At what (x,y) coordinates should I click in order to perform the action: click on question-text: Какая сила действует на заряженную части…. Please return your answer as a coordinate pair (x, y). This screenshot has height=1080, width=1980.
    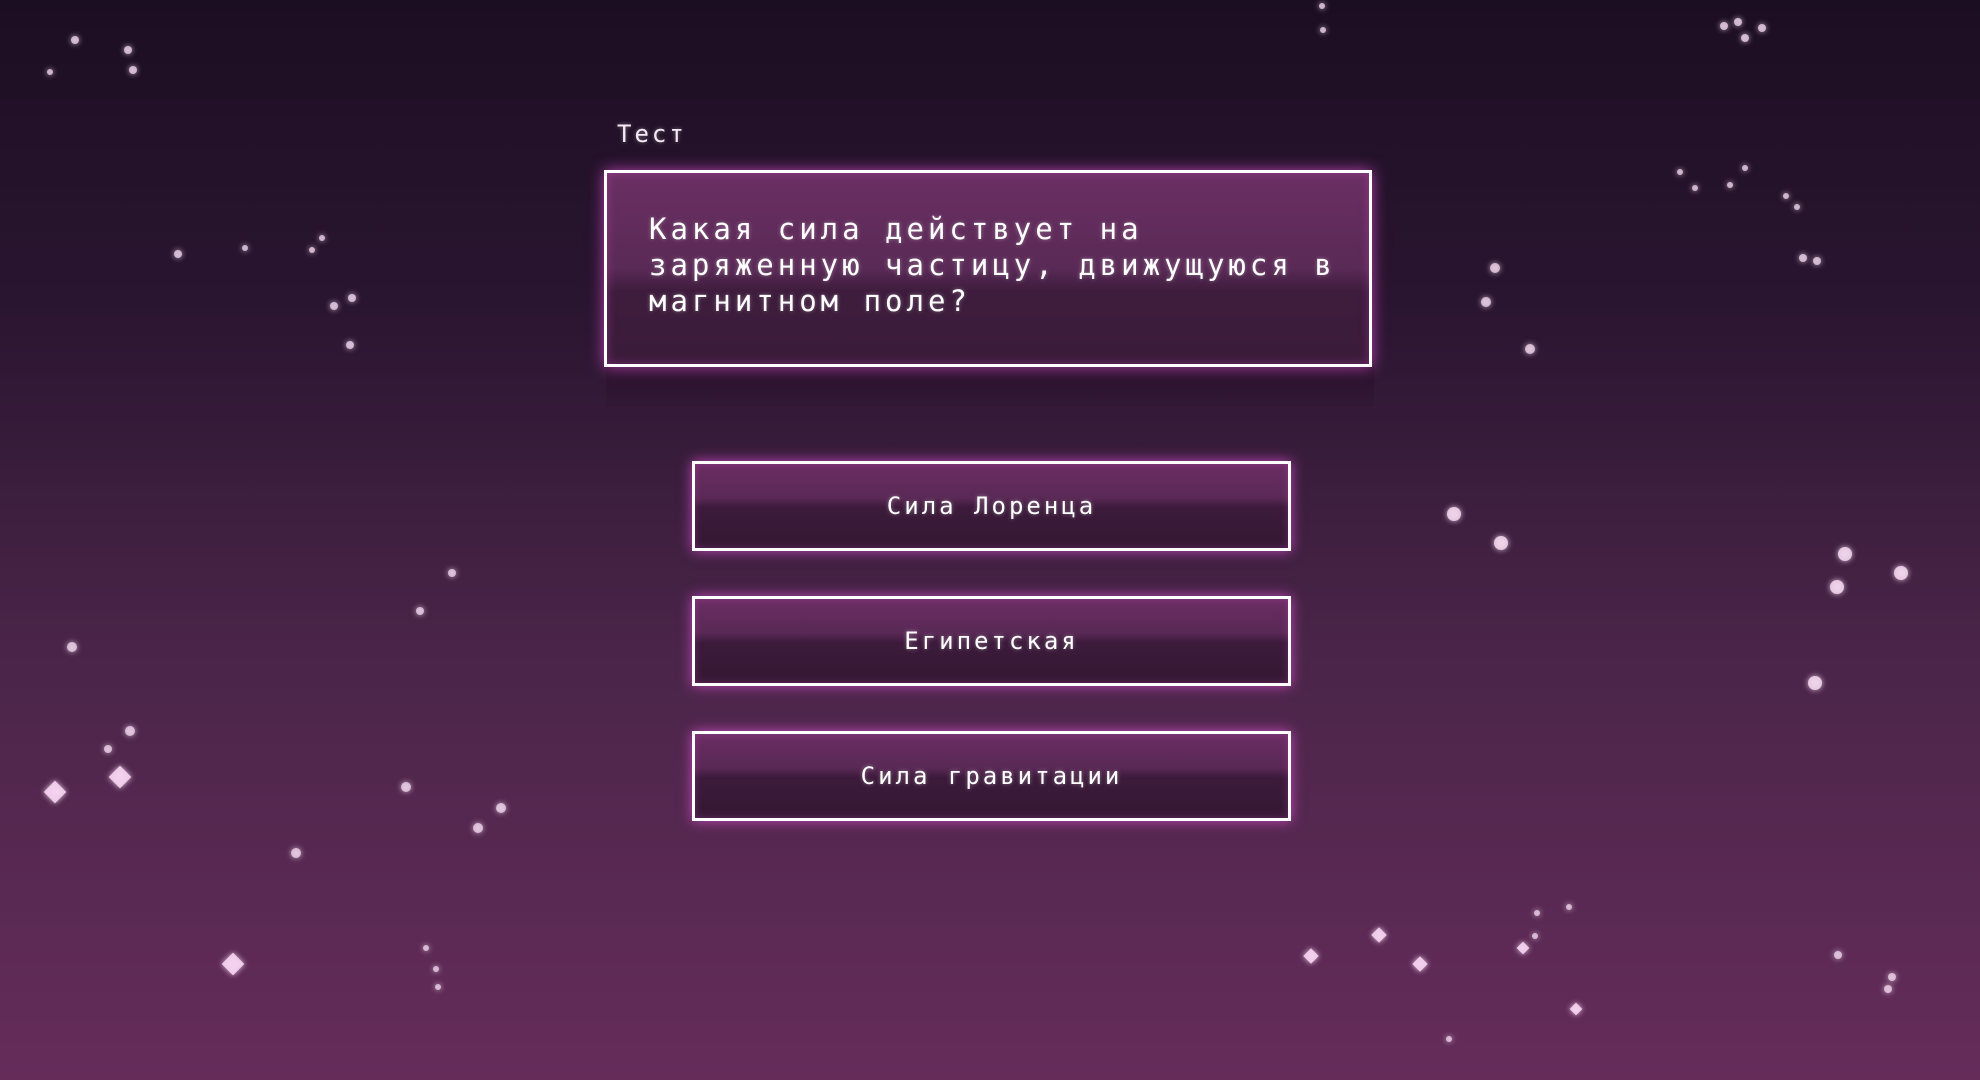
    Looking at the image, I should click on (1003, 265).